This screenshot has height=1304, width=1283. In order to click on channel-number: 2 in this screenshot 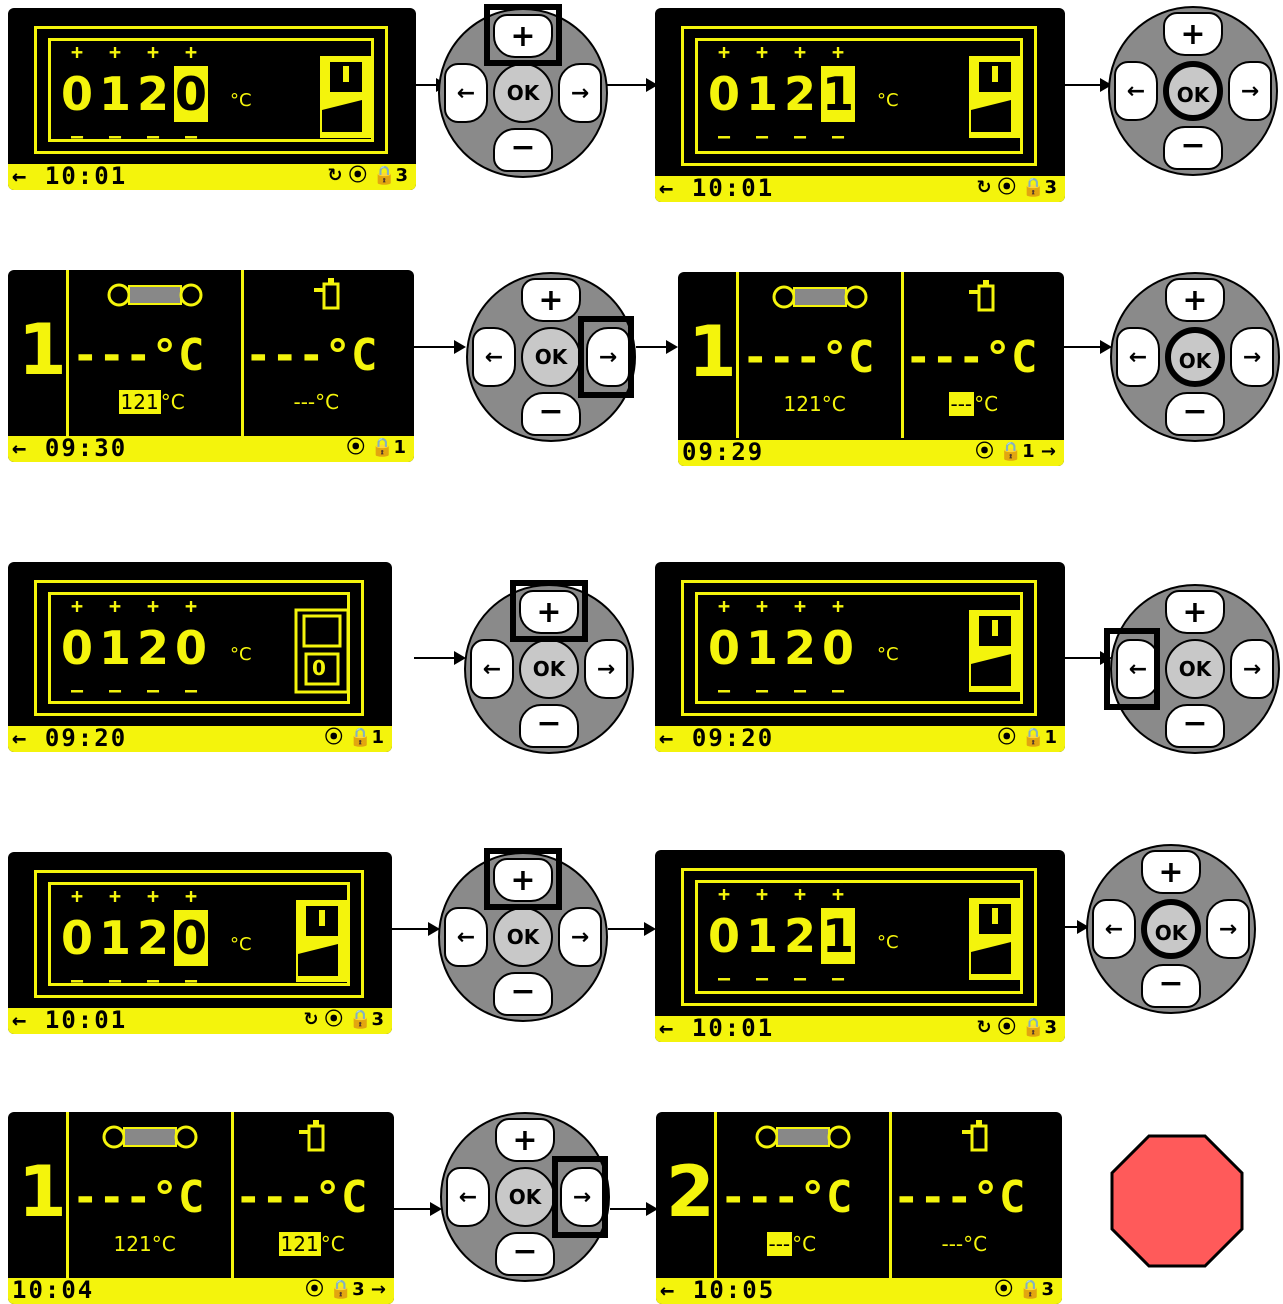, I will do `click(690, 1192)`.